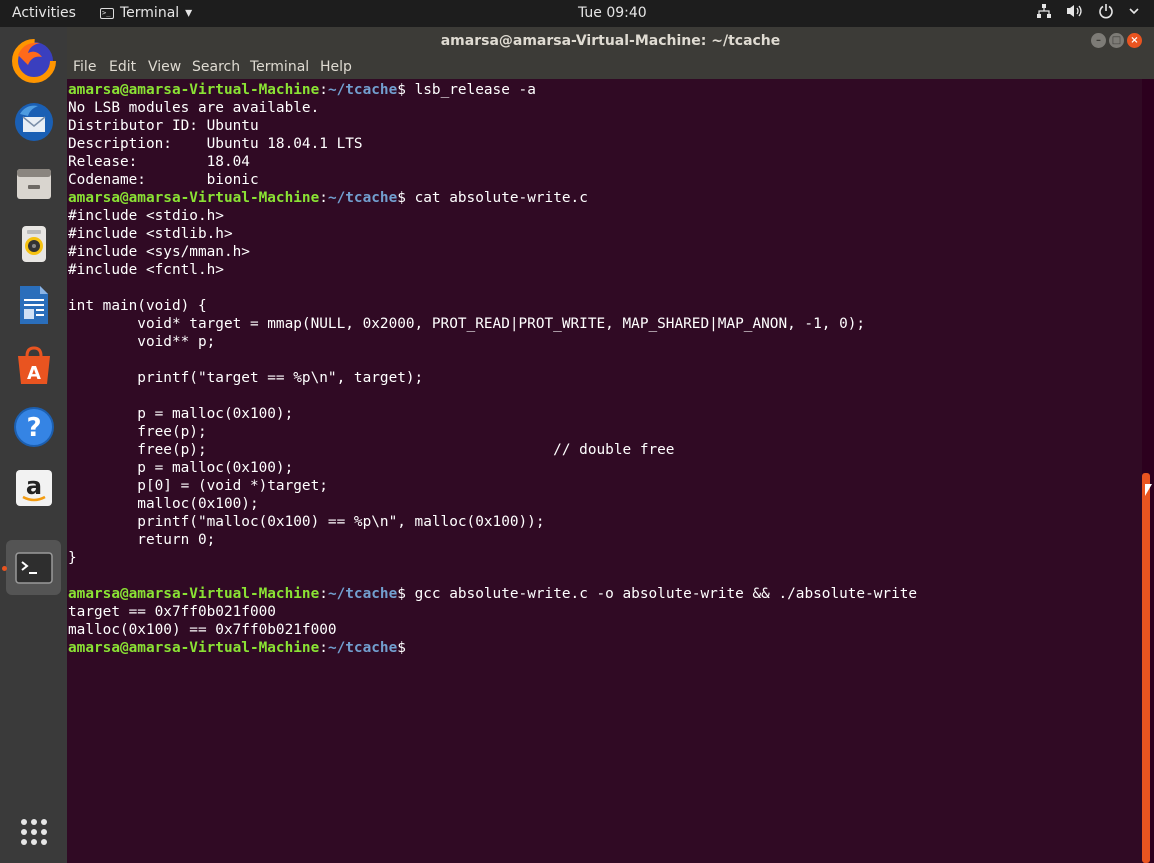 The height and width of the screenshot is (863, 1154). I want to click on firefox-icon, so click(33, 60).